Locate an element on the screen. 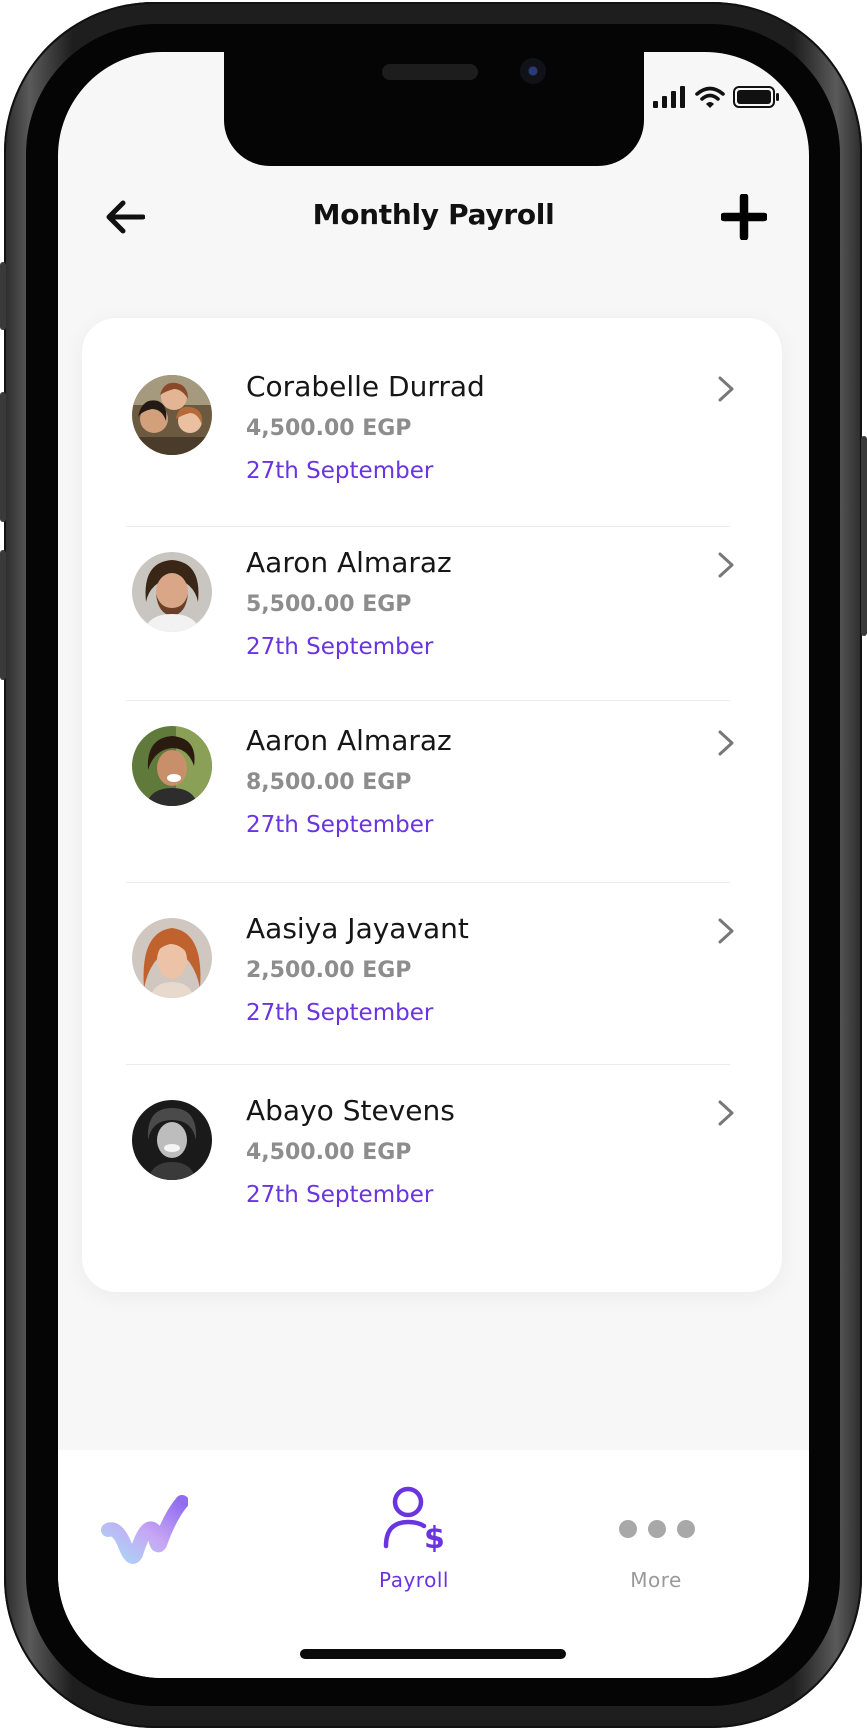 The height and width of the screenshot is (1732, 867). tab-label-more: More is located at coordinates (656, 1580).